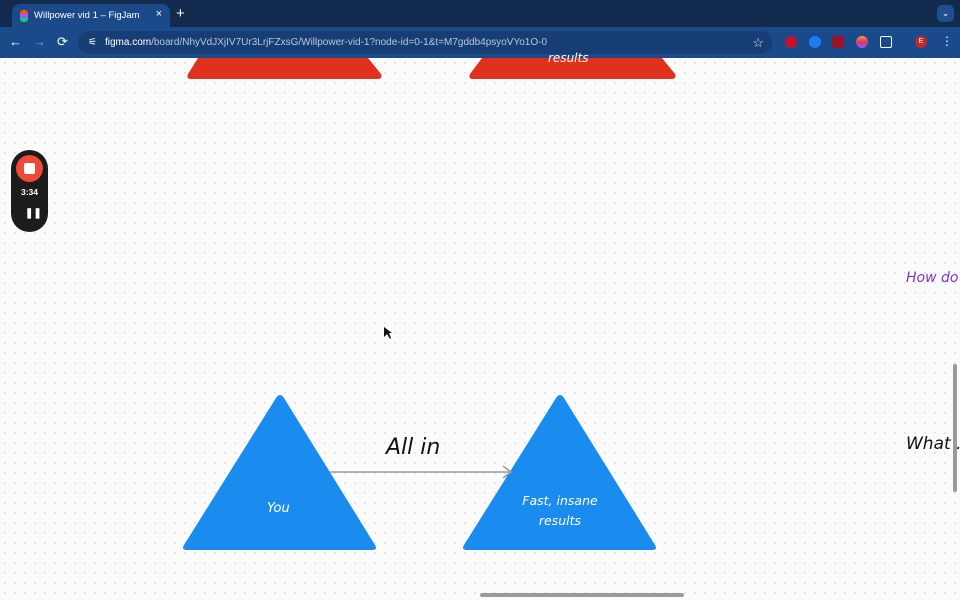 This screenshot has width=960, height=600. I want to click on screen-recorder-widget: 3:34 ❚❚, so click(29, 191).